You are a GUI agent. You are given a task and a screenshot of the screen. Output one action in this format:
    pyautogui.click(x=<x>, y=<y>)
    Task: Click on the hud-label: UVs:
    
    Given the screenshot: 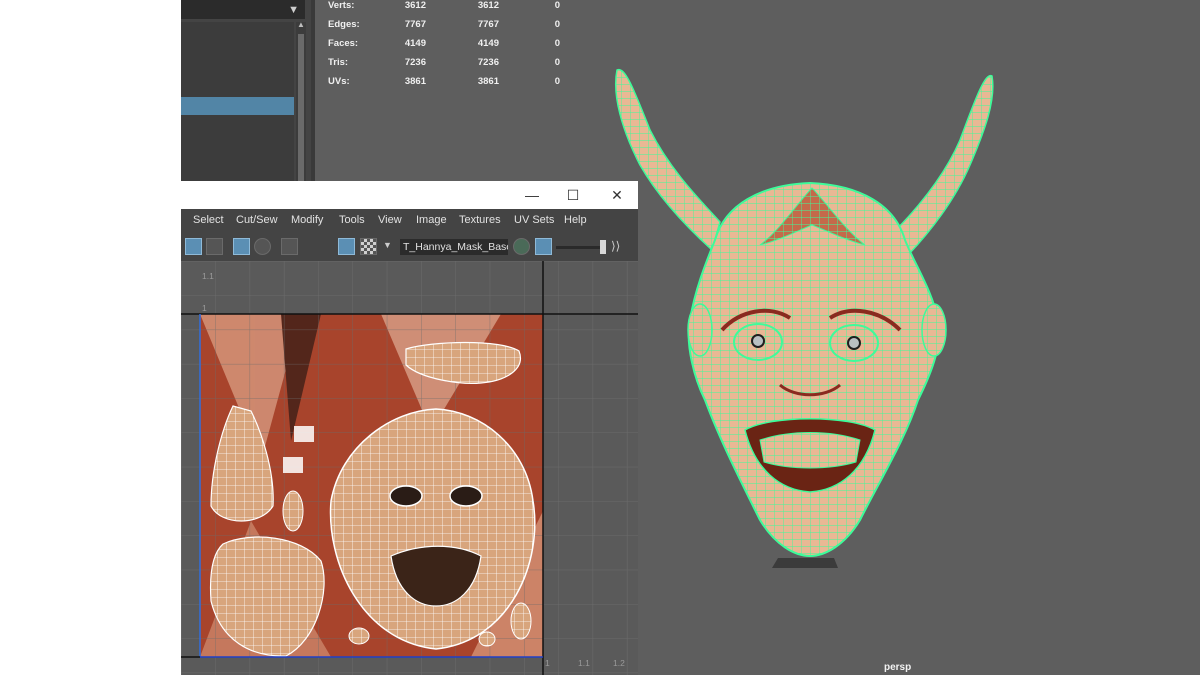 What is the action you would take?
    pyautogui.click(x=339, y=81)
    